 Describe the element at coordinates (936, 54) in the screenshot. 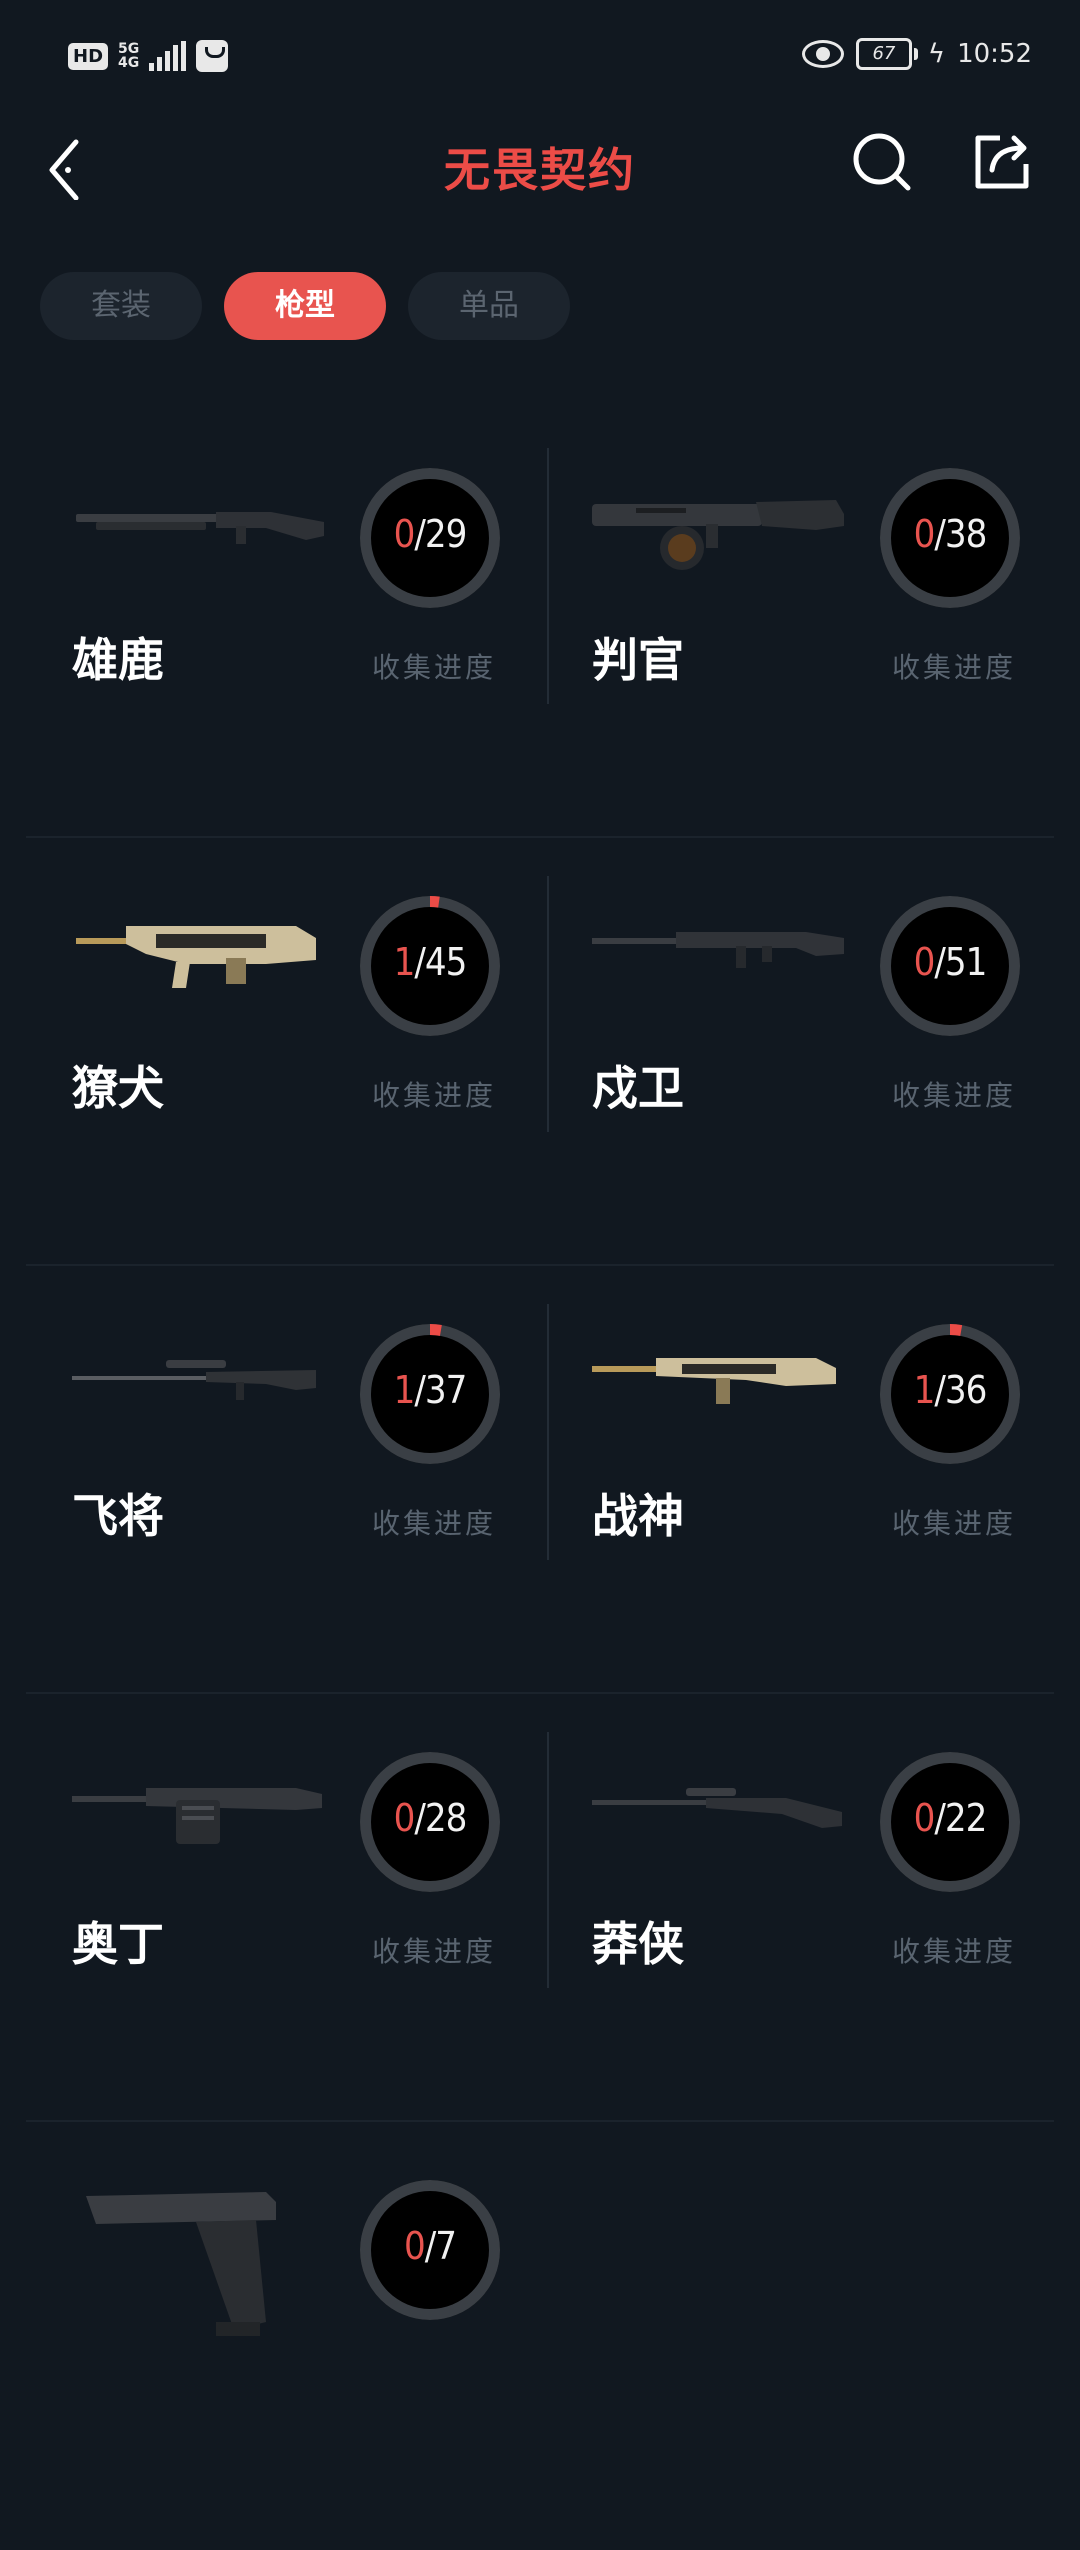

I see `charging-icon: ϟ` at that location.